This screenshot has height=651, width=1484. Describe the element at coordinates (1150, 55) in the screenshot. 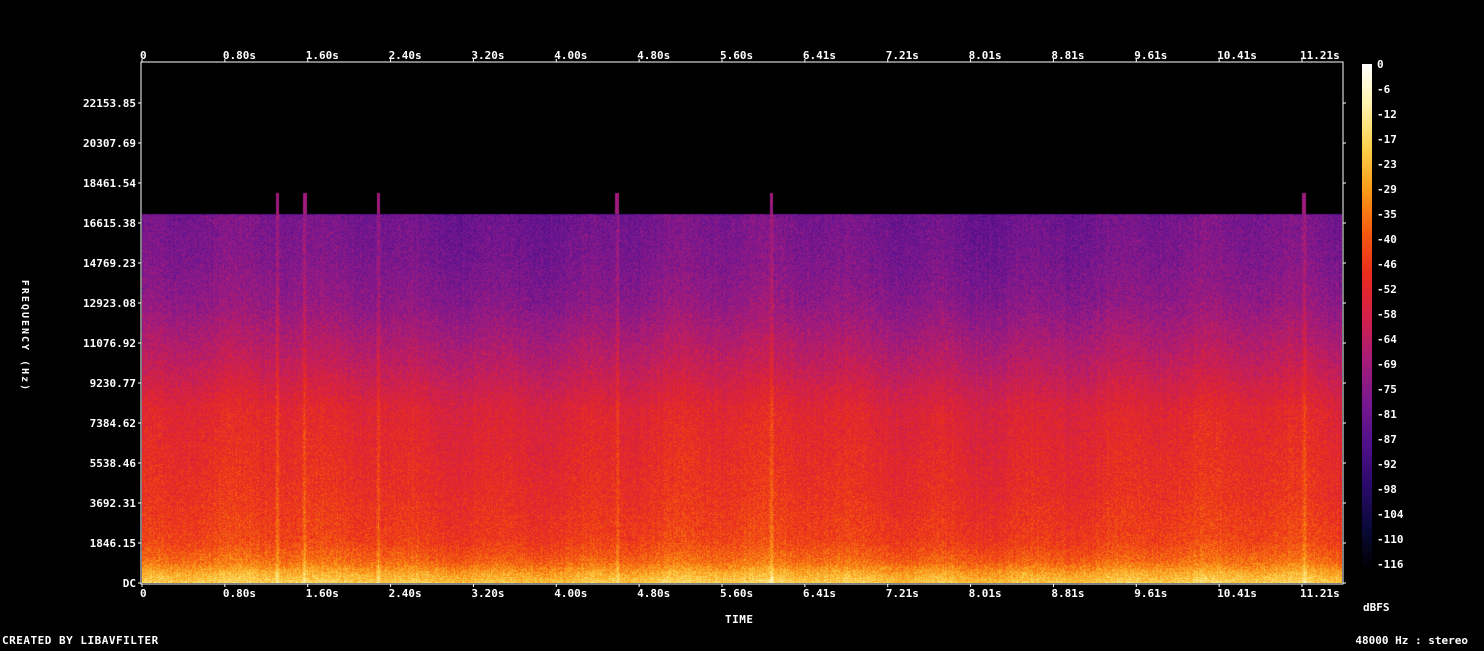

I see `x-tick-label-top: 9.61s` at that location.